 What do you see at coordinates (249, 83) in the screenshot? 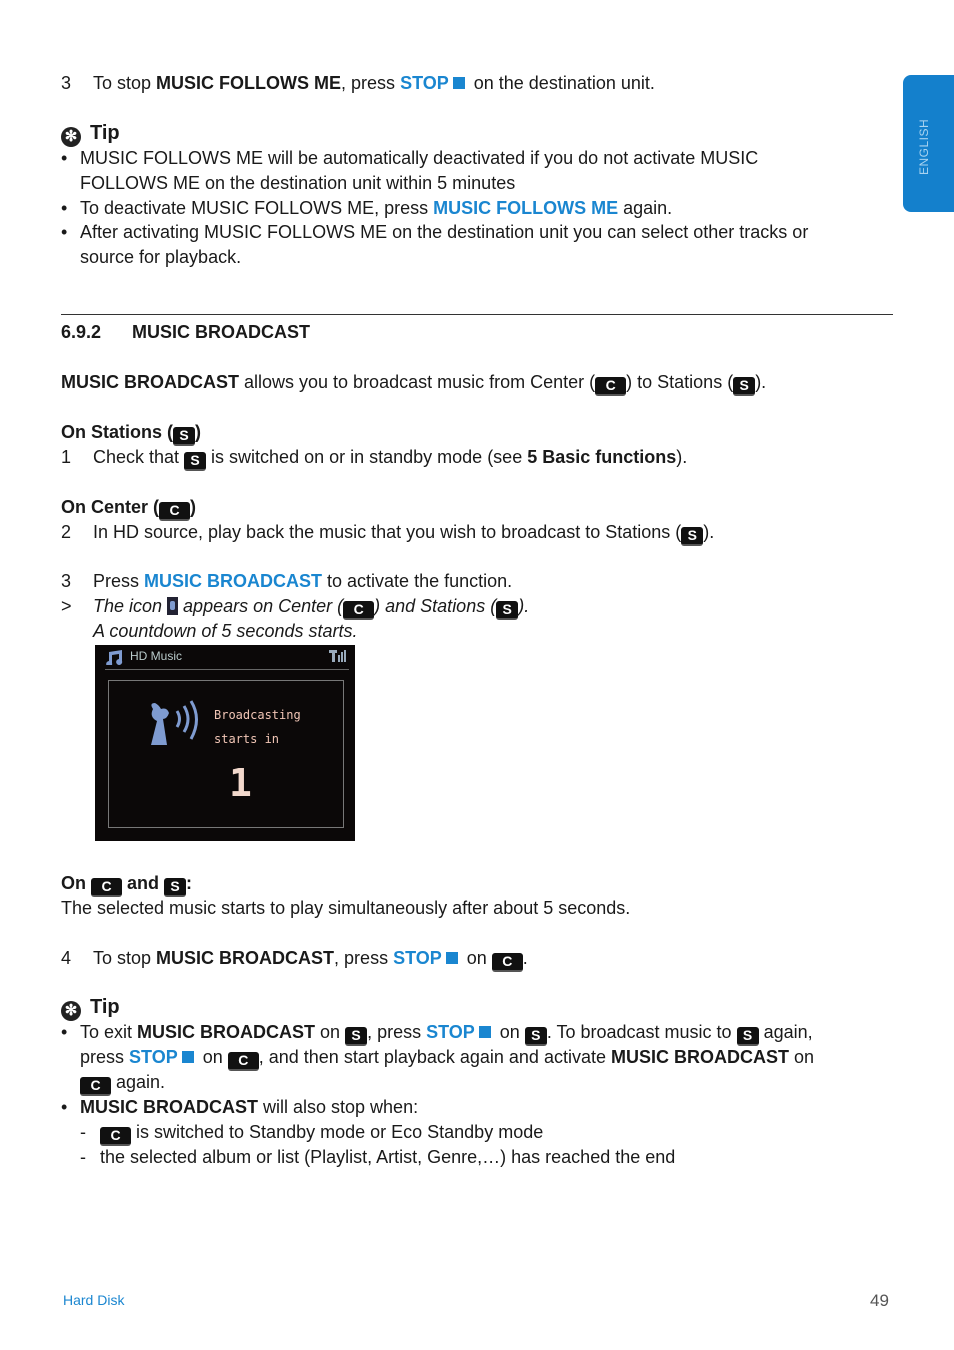
I see `bold-text: MUSIC FOLLOWS ME` at bounding box center [249, 83].